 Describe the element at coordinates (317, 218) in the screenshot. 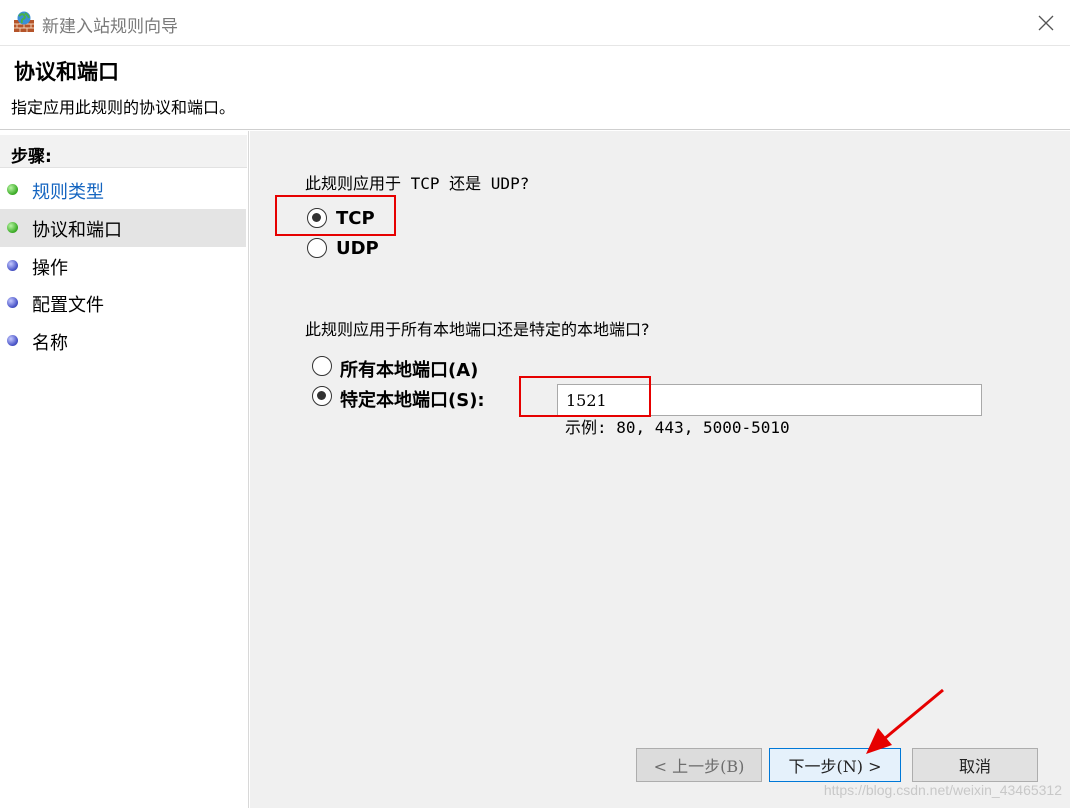

I see `tcp-radio` at that location.